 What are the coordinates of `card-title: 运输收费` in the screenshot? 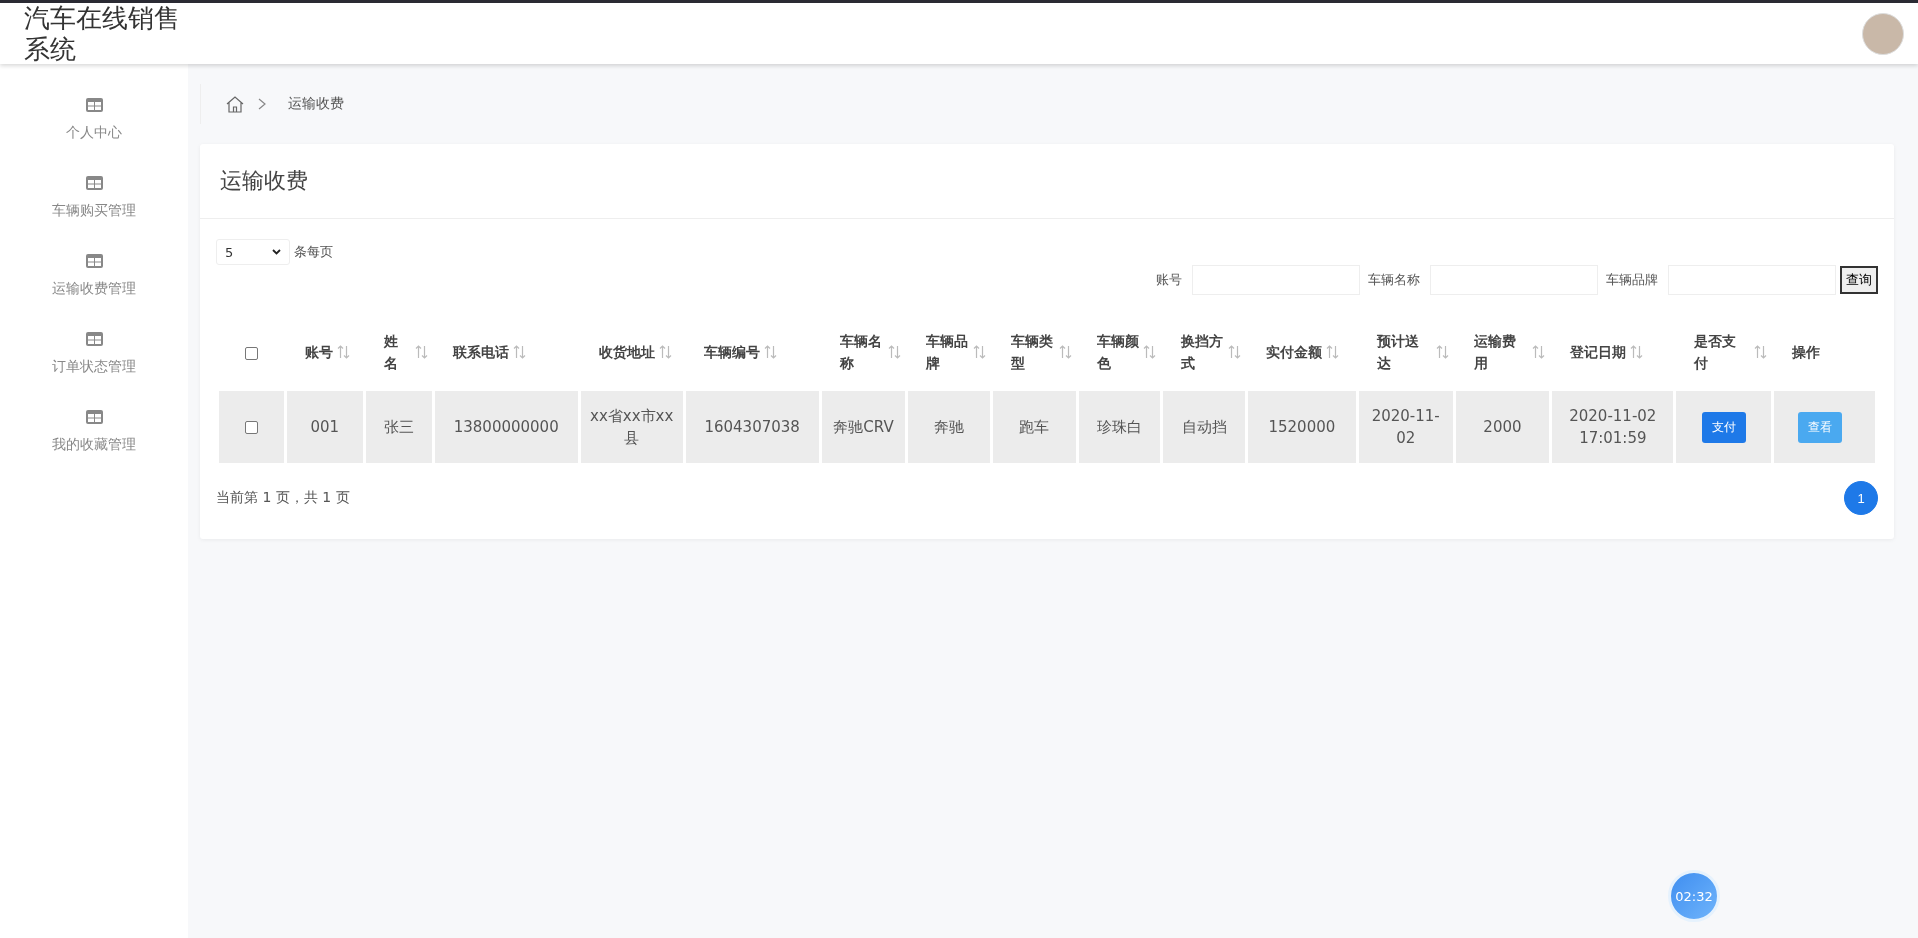 It's located at (1047, 181).